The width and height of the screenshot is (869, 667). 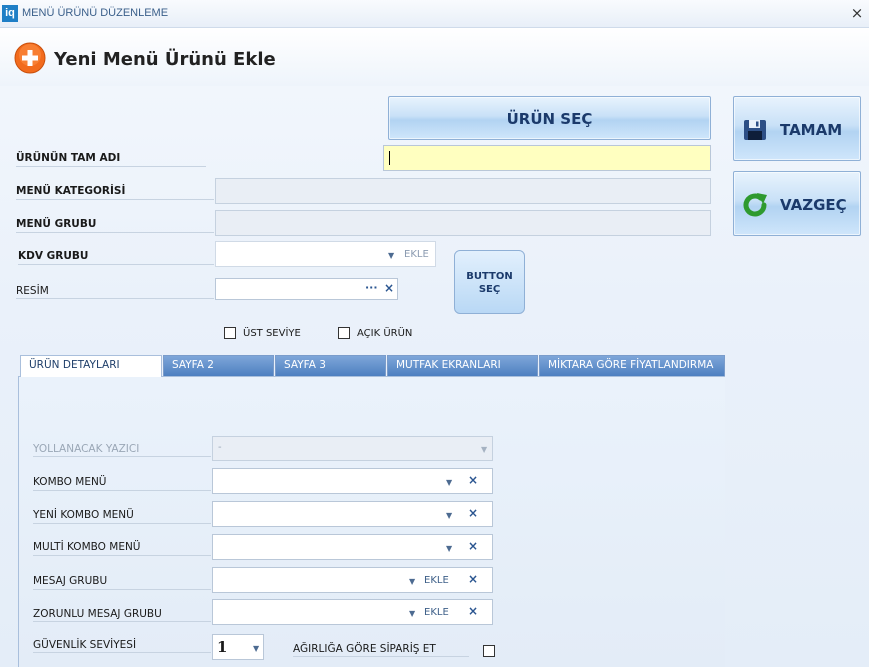 What do you see at coordinates (218, 365) in the screenshot?
I see `tab-page-2: SAYFA 2` at bounding box center [218, 365].